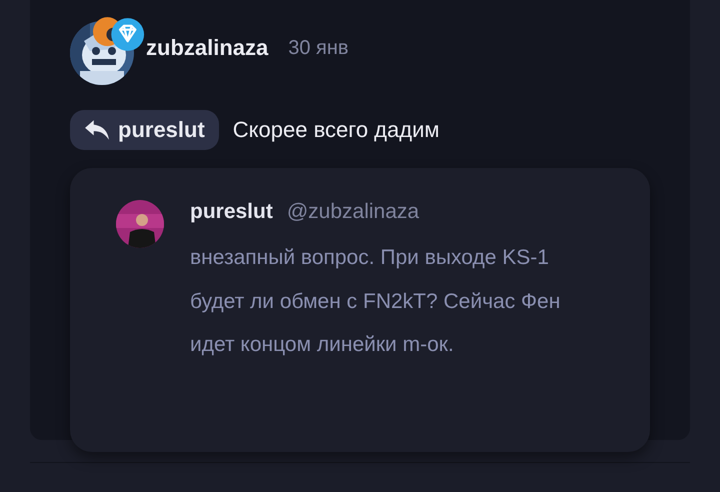 The height and width of the screenshot is (492, 720). Describe the element at coordinates (97, 130) in the screenshot. I see `reply-icon` at that location.